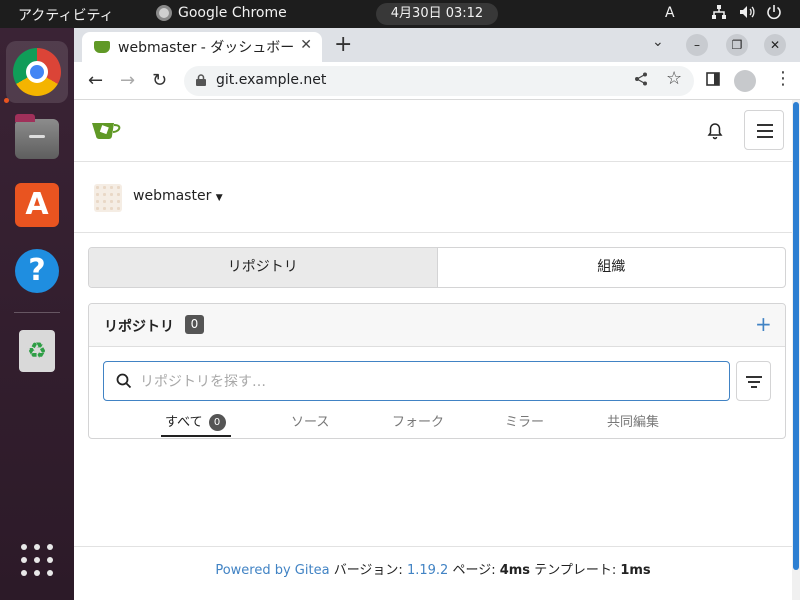 Image resolution: width=800 pixels, height=600 pixels. I want to click on browser-toolbar: ← → ↻ git.example.net ☆ ⋮, so click(437, 81).